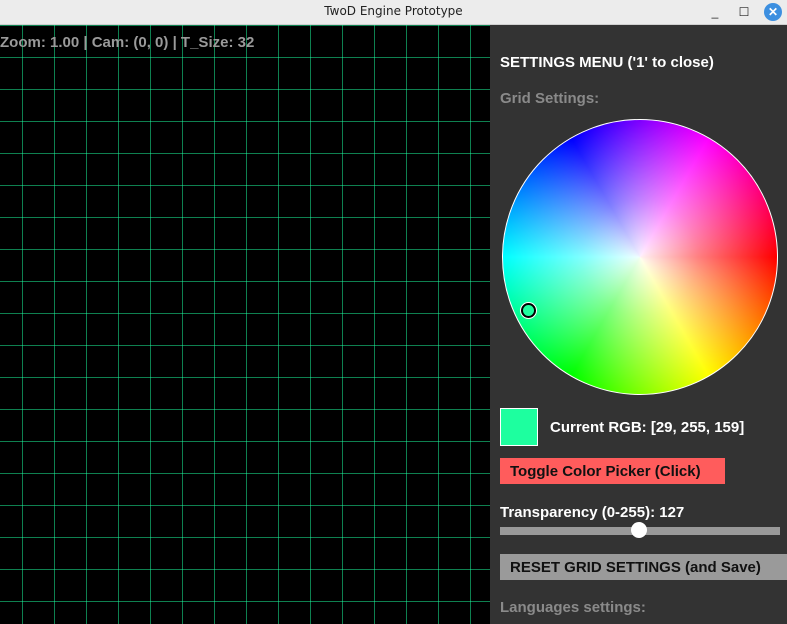 This screenshot has width=787, height=624. Describe the element at coordinates (744, 12) in the screenshot. I see `maximize-icon: ☐` at that location.